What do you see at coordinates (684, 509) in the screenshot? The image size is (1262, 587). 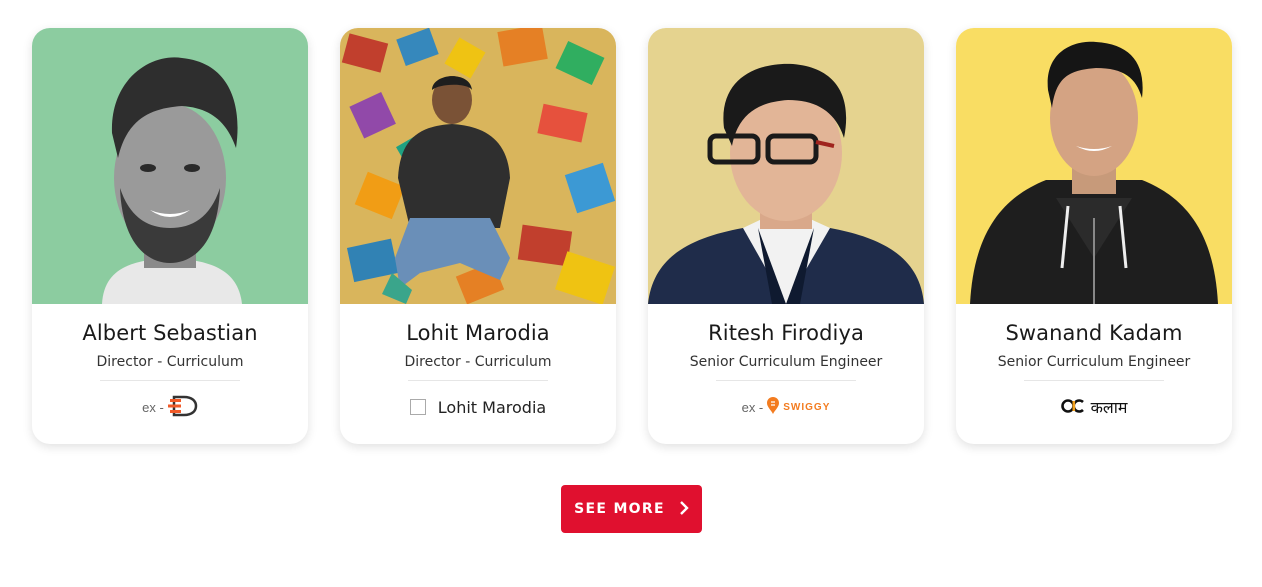 I see `chevron-right-icon` at bounding box center [684, 509].